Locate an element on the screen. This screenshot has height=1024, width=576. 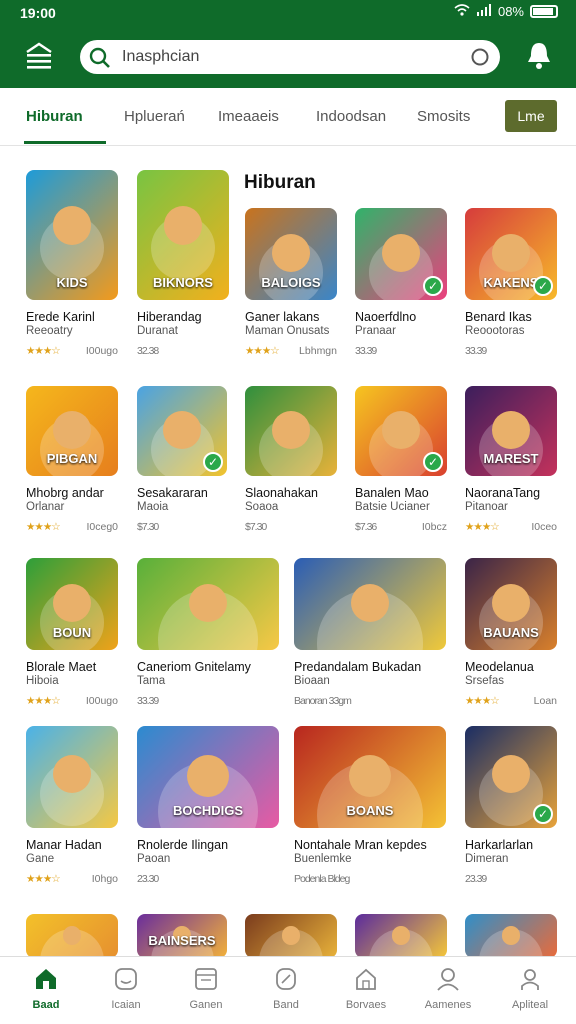
app-card: Slaonahakan Soaoa $7.30 is located at coordinates (291, 459).